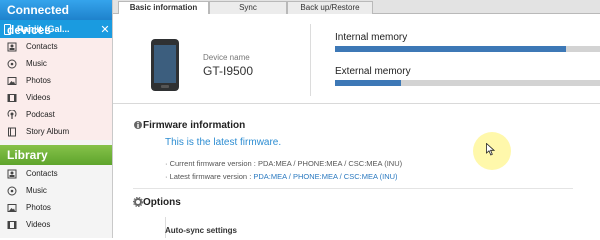  What do you see at coordinates (165, 65) in the screenshot?
I see `phone-image` at bounding box center [165, 65].